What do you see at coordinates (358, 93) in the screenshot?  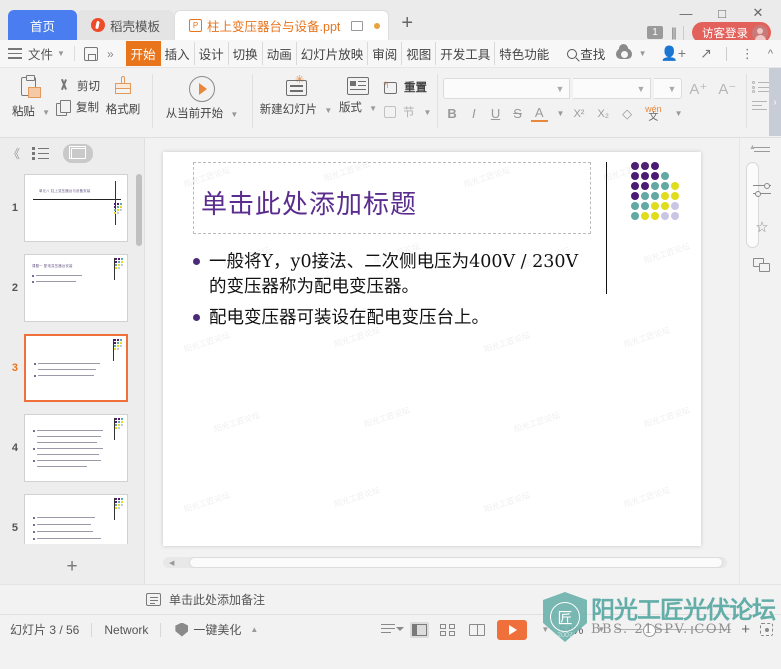 I see `layout-button: 版式 ▼` at bounding box center [358, 93].